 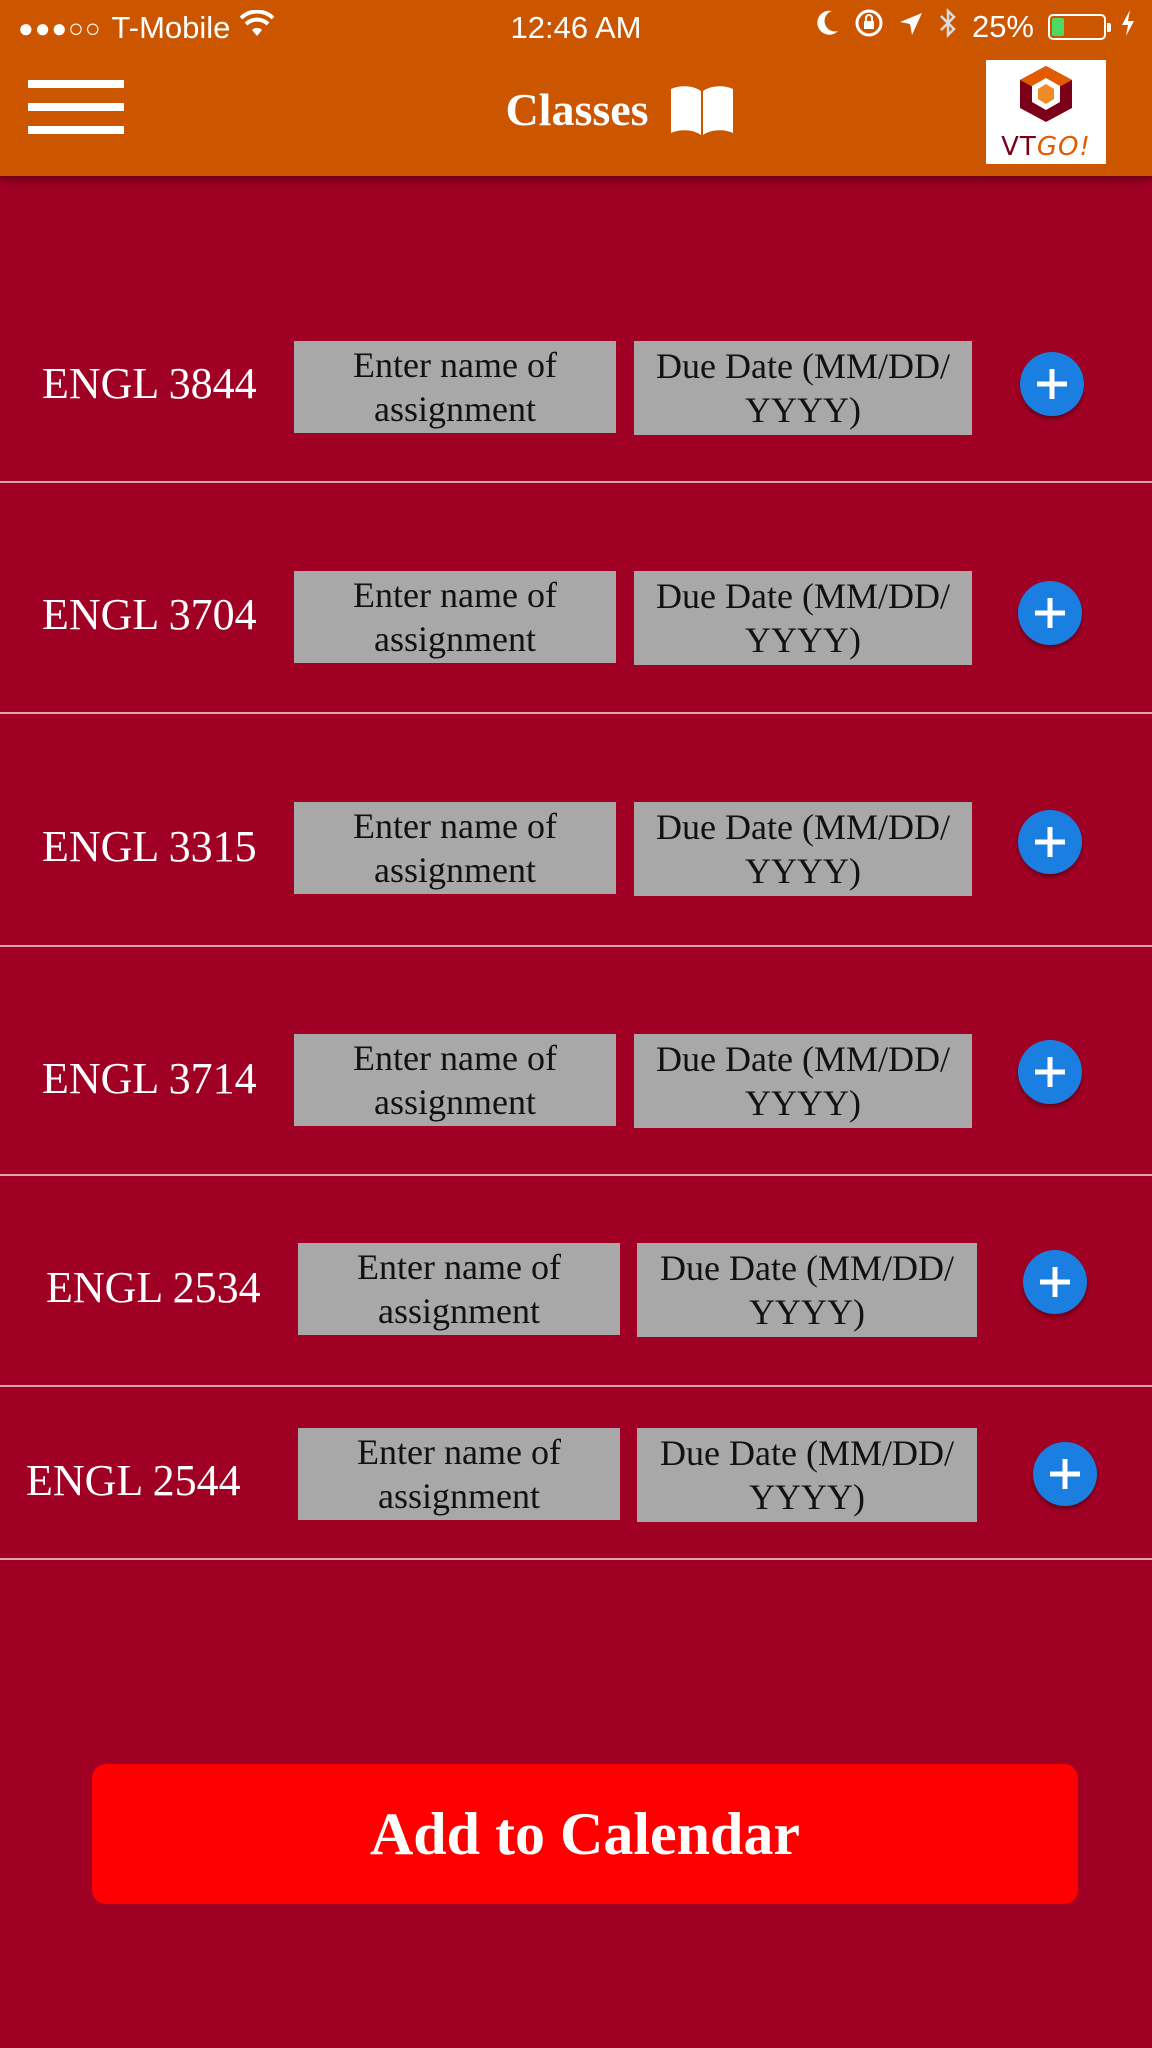 I want to click on course-label: ENGL 3714, so click(x=149, y=1078).